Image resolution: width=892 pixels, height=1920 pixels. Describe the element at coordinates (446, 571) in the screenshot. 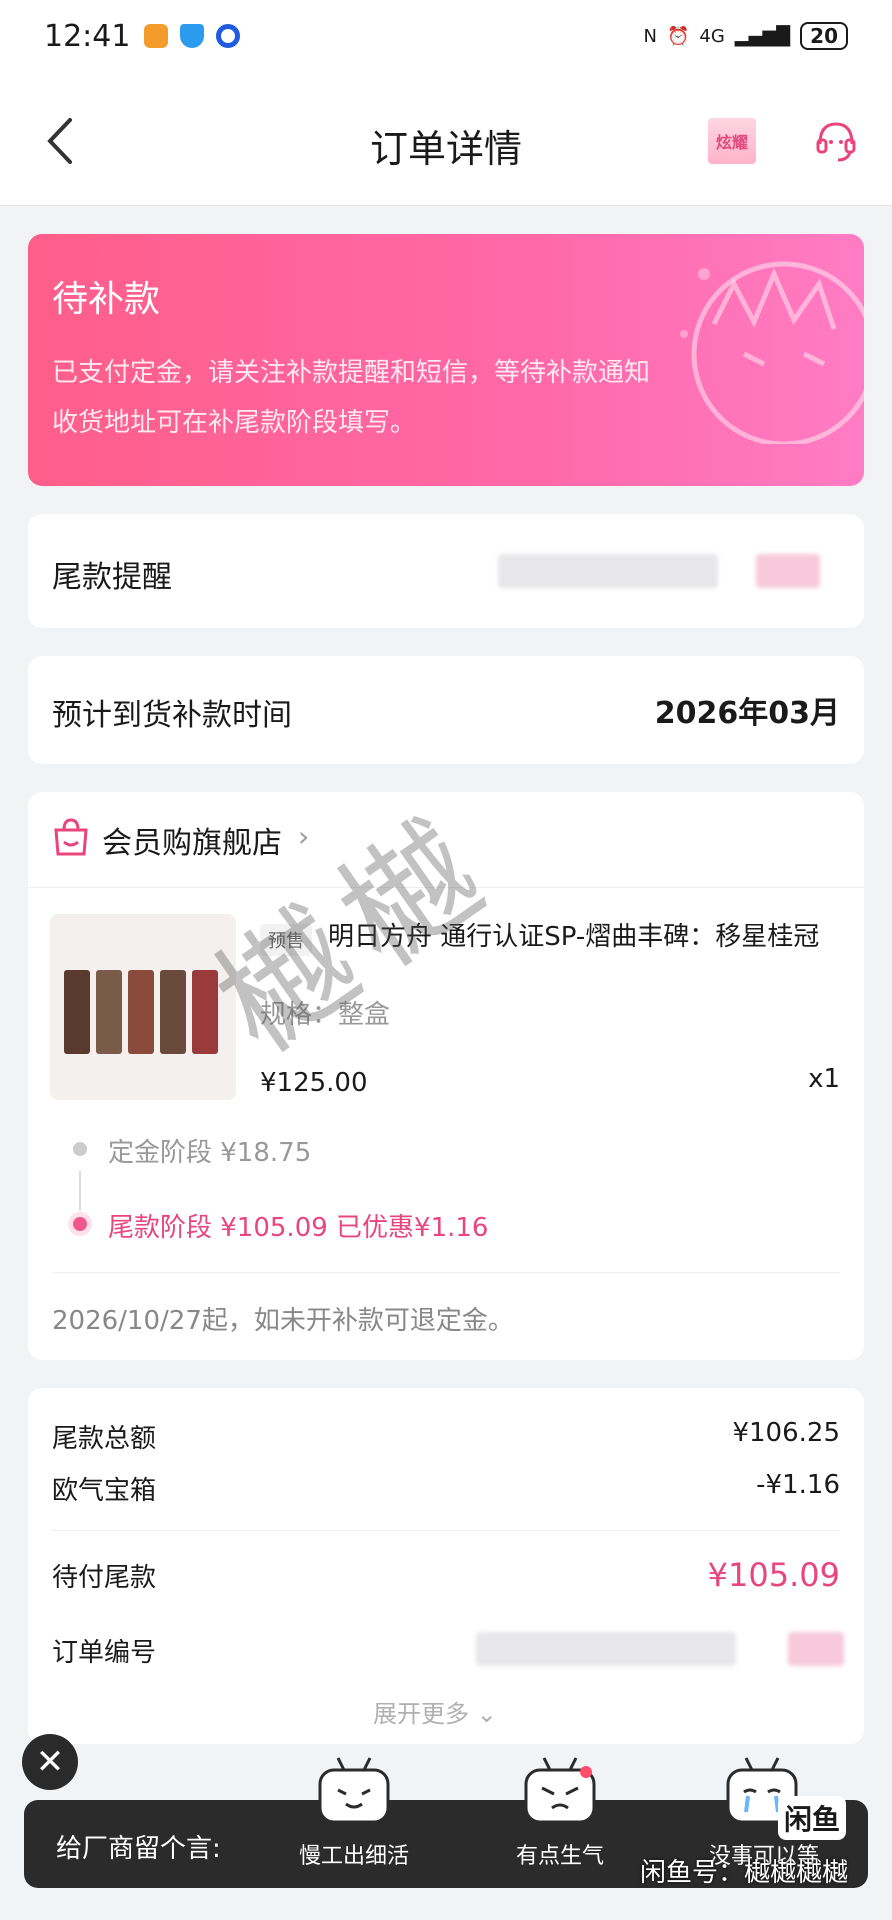

I see `final-payment-reminder-card: 尾款提醒` at that location.